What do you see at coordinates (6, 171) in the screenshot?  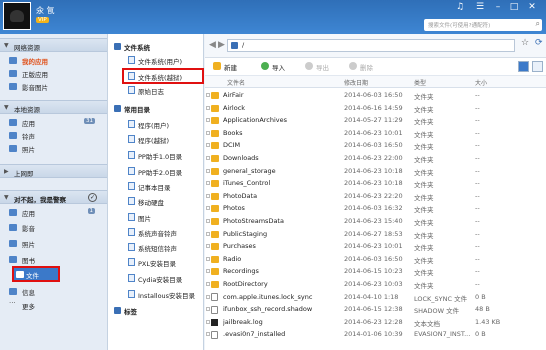 I see `collapse-arrow-icon: ▶` at bounding box center [6, 171].